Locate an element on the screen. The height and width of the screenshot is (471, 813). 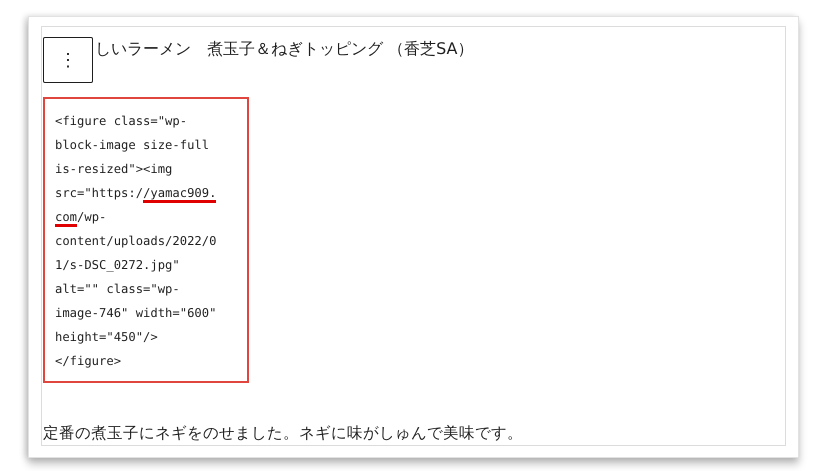
code-line: is-resized"><img is located at coordinates (114, 169).